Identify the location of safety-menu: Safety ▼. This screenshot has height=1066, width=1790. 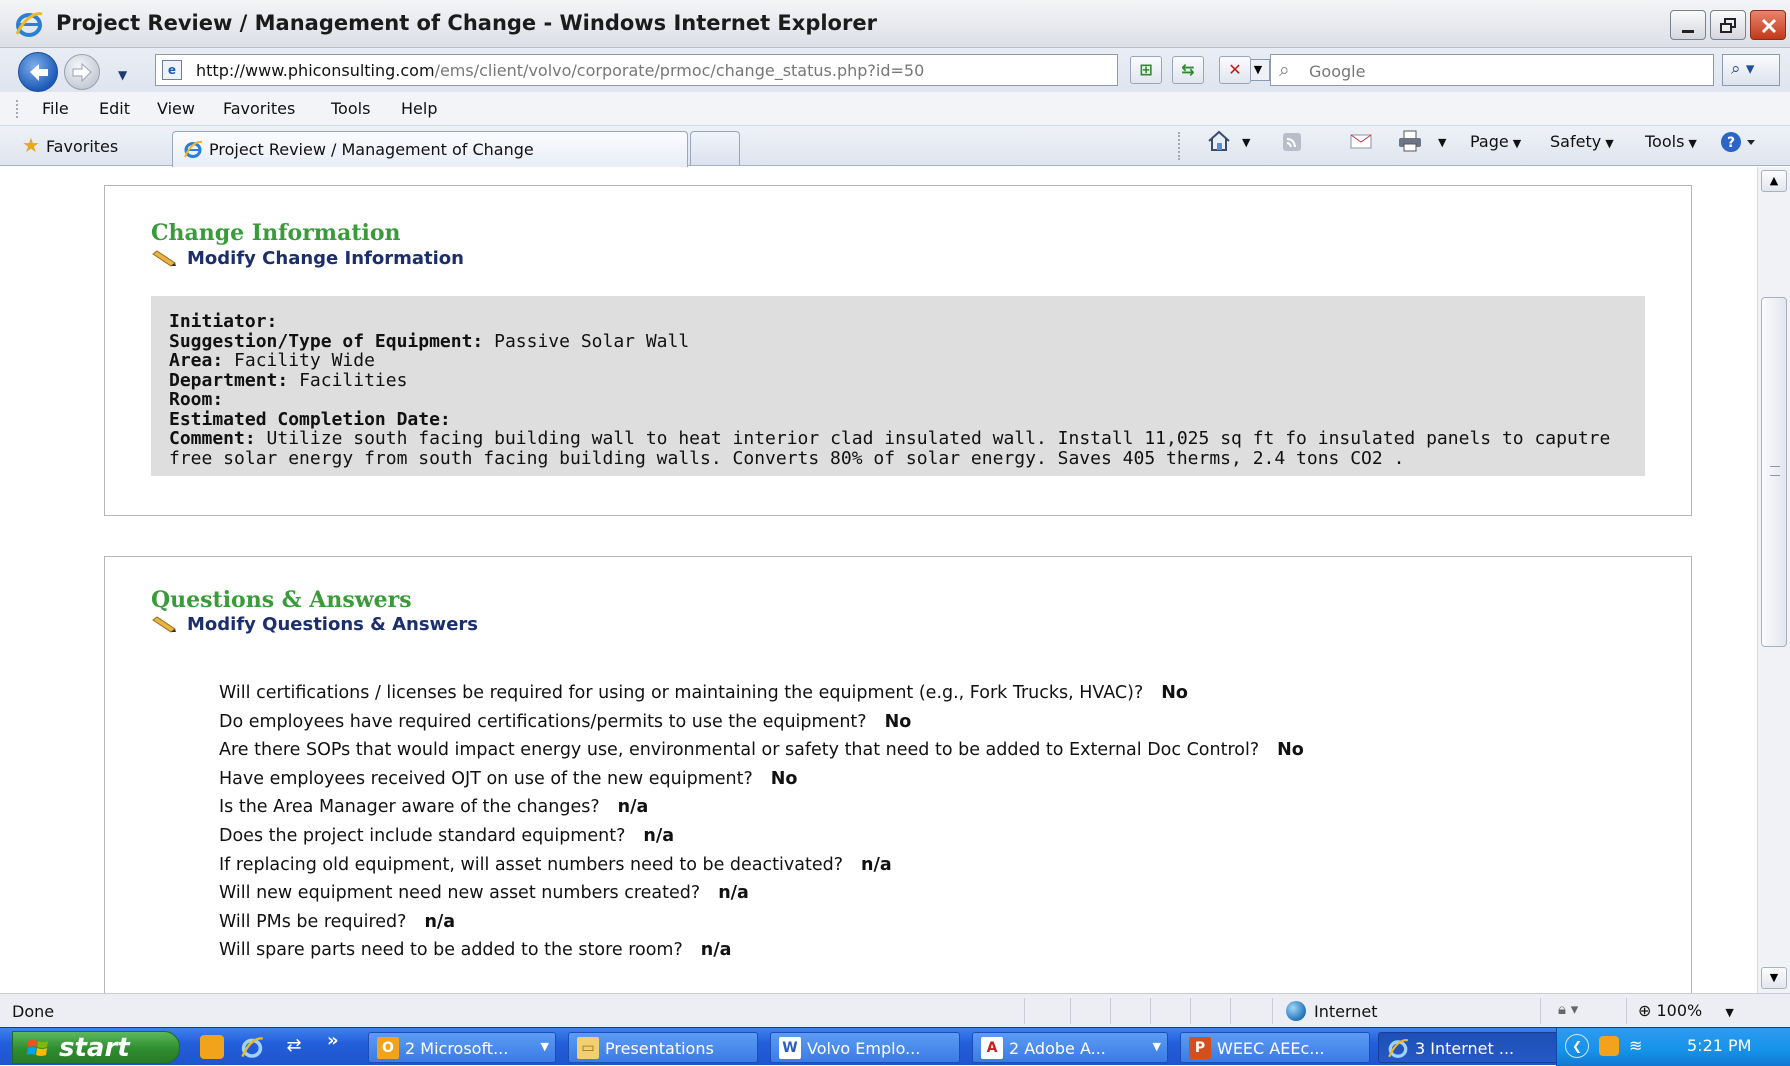
(1582, 141).